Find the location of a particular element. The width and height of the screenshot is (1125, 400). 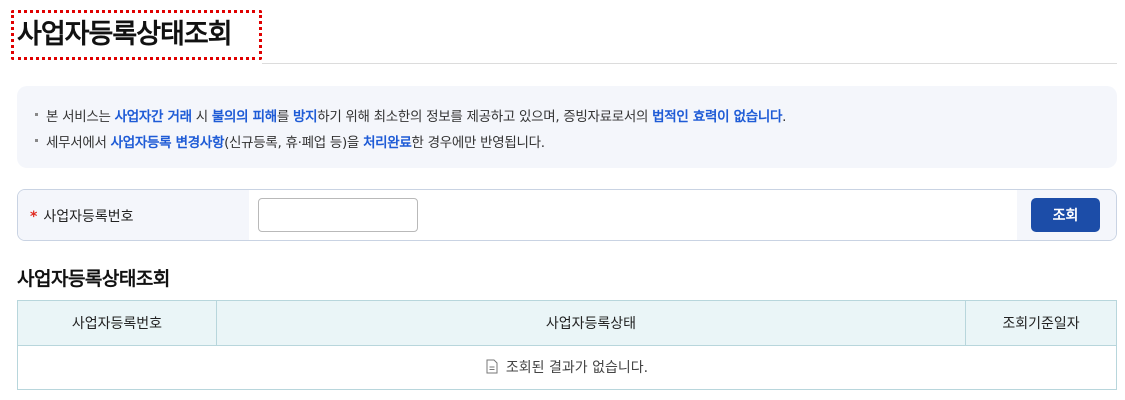

table-empty-row: 조회된 결과가 없습니다. is located at coordinates (567, 367).